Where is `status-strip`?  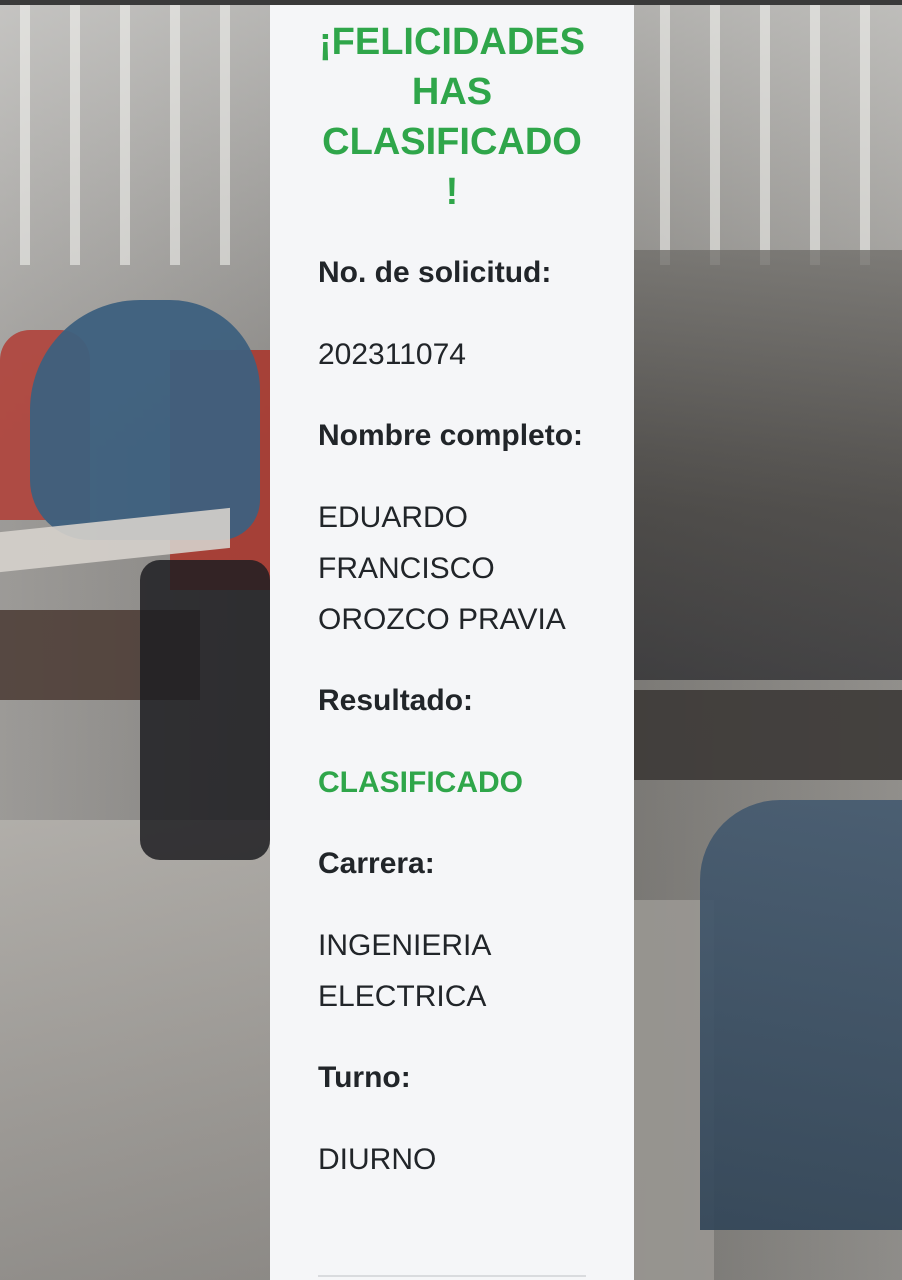 status-strip is located at coordinates (451, 2).